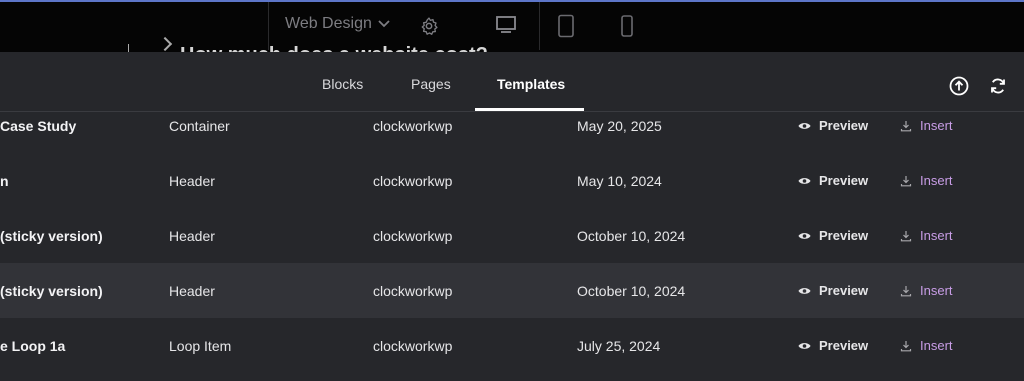  I want to click on behind-chevron, so click(165, 44).